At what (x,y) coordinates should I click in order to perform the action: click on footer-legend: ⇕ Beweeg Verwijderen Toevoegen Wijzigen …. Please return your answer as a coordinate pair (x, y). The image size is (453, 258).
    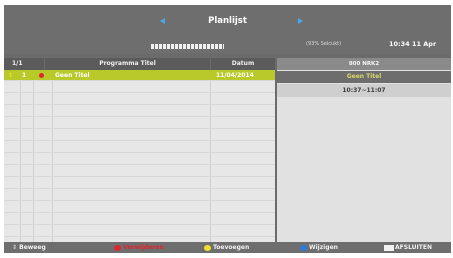
    Looking at the image, I should click on (227, 247).